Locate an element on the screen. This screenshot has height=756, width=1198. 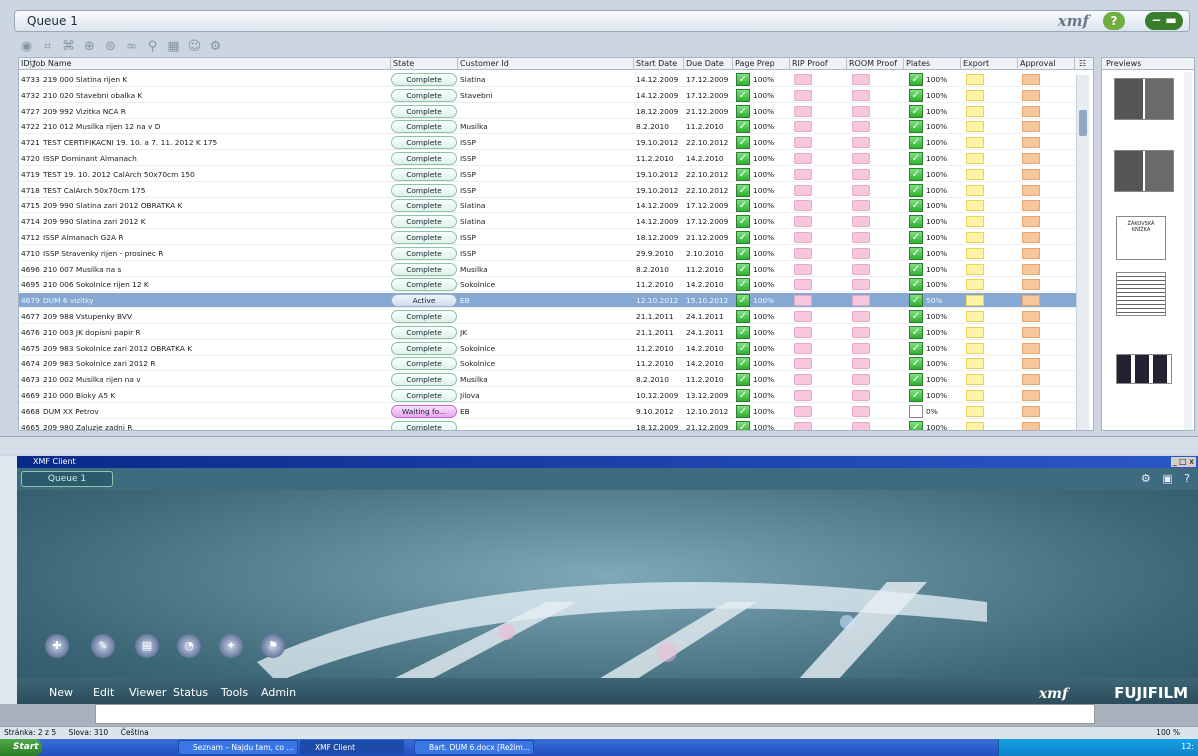
col-header-export: Export is located at coordinates (989, 64).